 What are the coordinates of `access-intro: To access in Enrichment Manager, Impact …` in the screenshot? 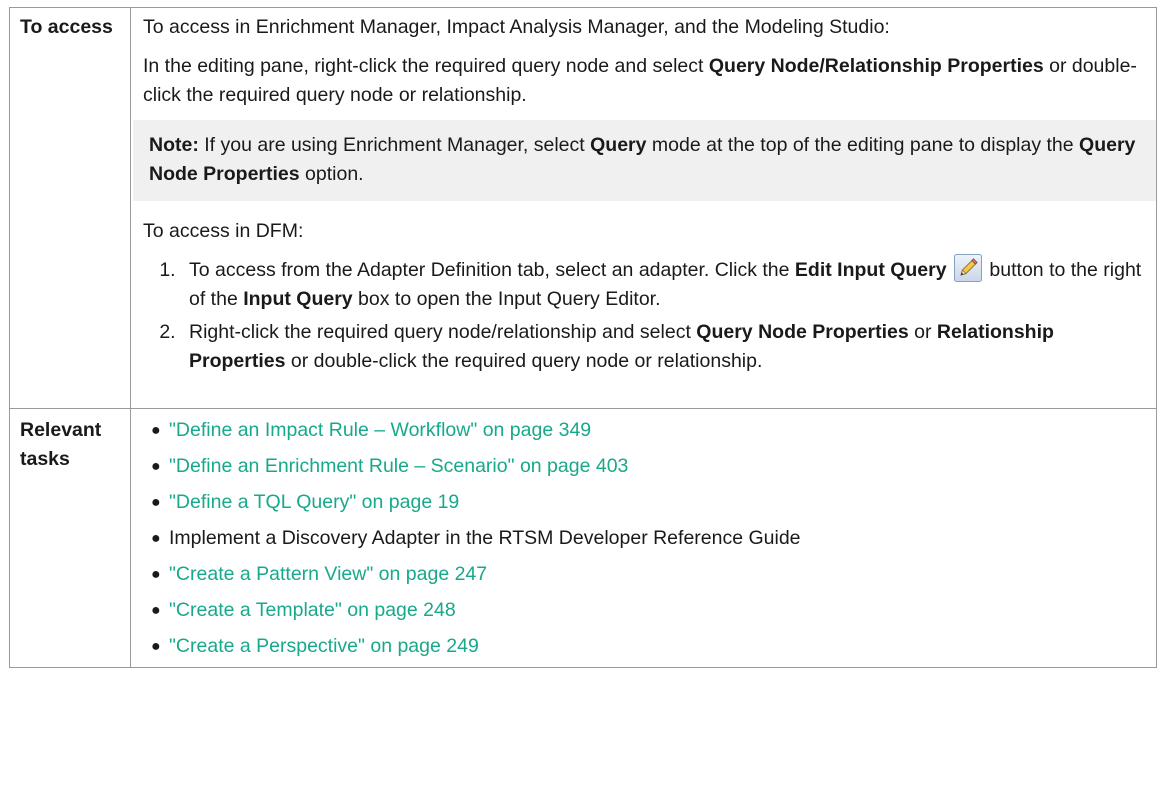 It's located at (516, 27).